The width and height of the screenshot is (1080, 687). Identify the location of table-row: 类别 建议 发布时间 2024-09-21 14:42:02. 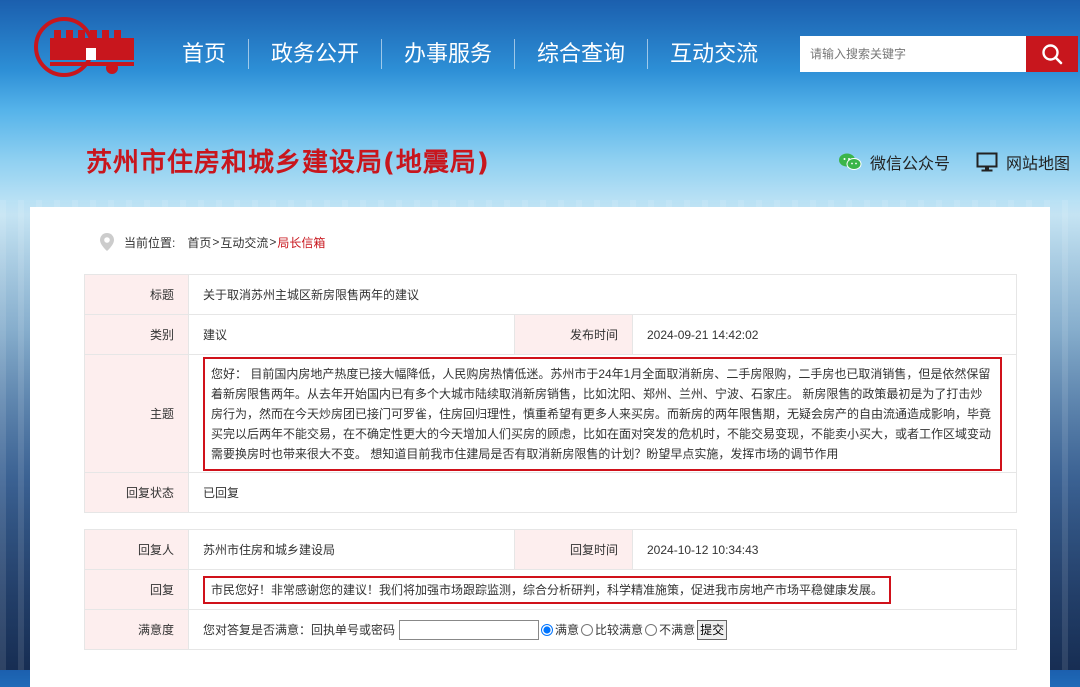
(550, 334).